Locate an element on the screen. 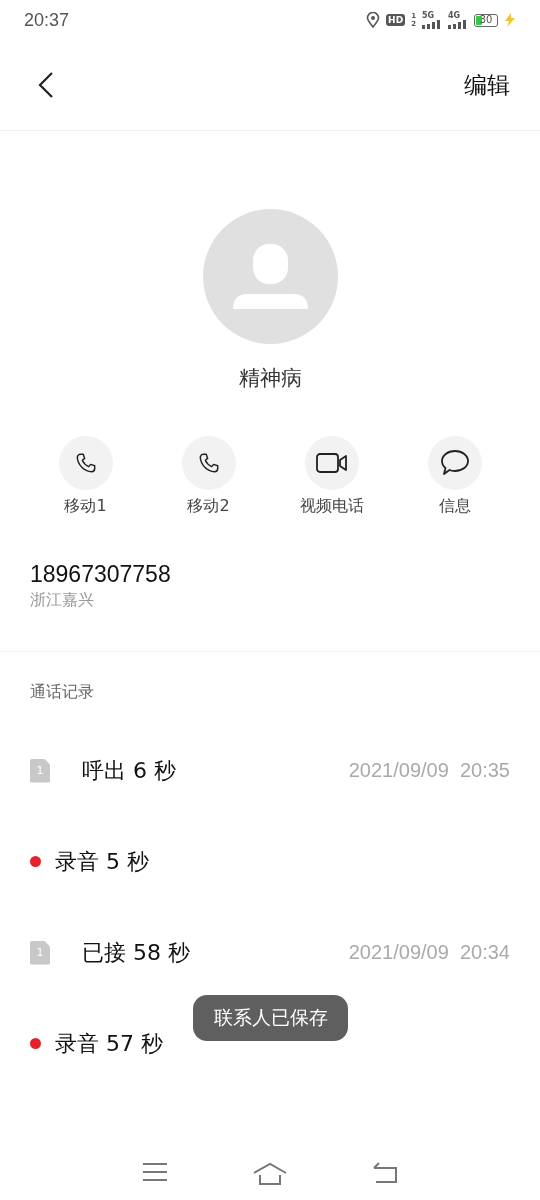  edit-button: 编辑 is located at coordinates (487, 85).